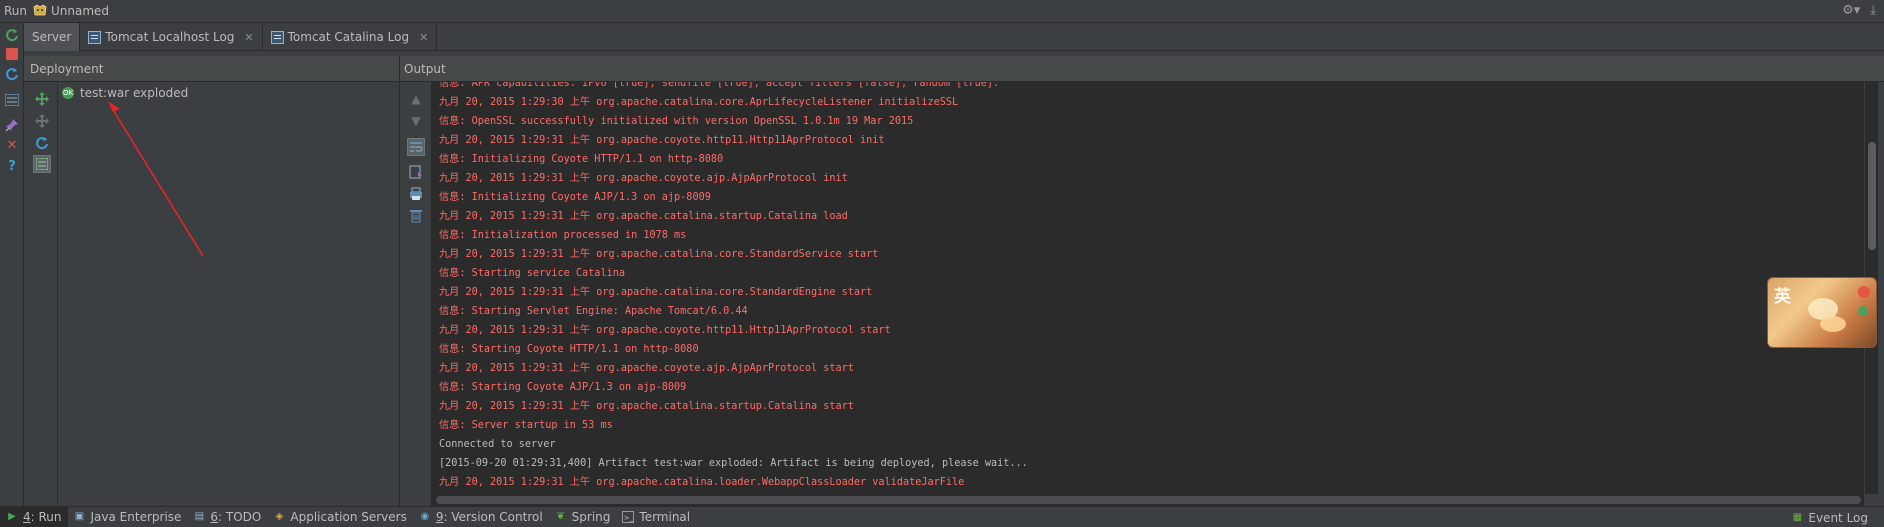 This screenshot has width=1884, height=527. What do you see at coordinates (12, 167) in the screenshot?
I see `help-icon: ?` at bounding box center [12, 167].